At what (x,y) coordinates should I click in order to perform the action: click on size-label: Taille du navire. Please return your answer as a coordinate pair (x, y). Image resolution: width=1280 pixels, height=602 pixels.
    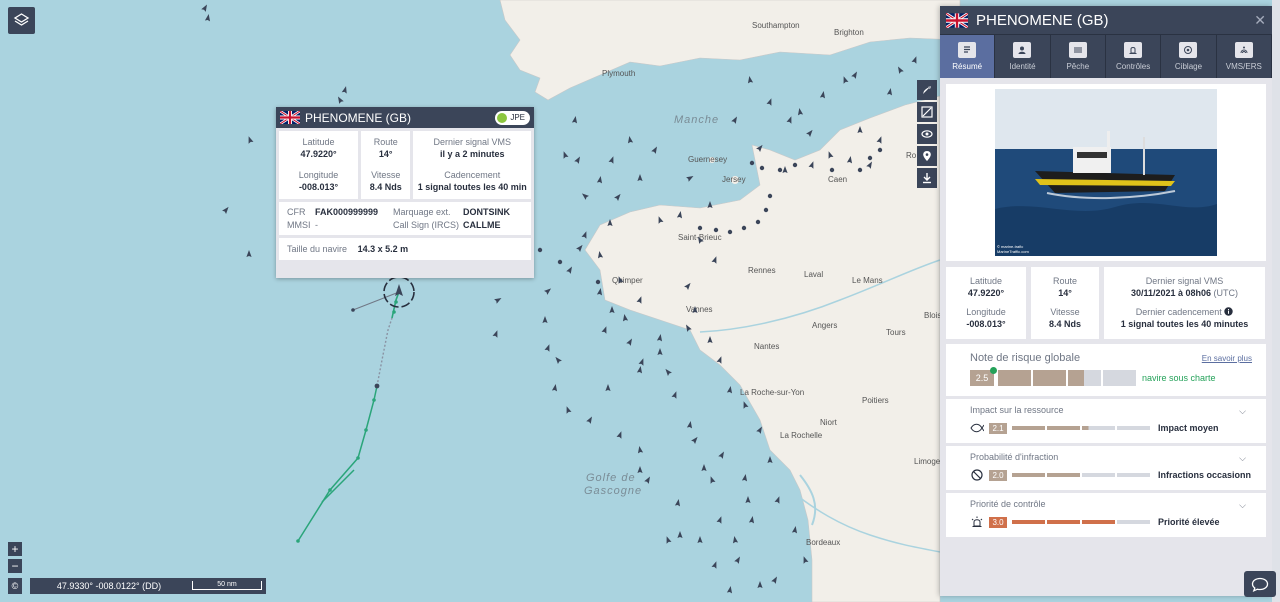
    Looking at the image, I should click on (317, 249).